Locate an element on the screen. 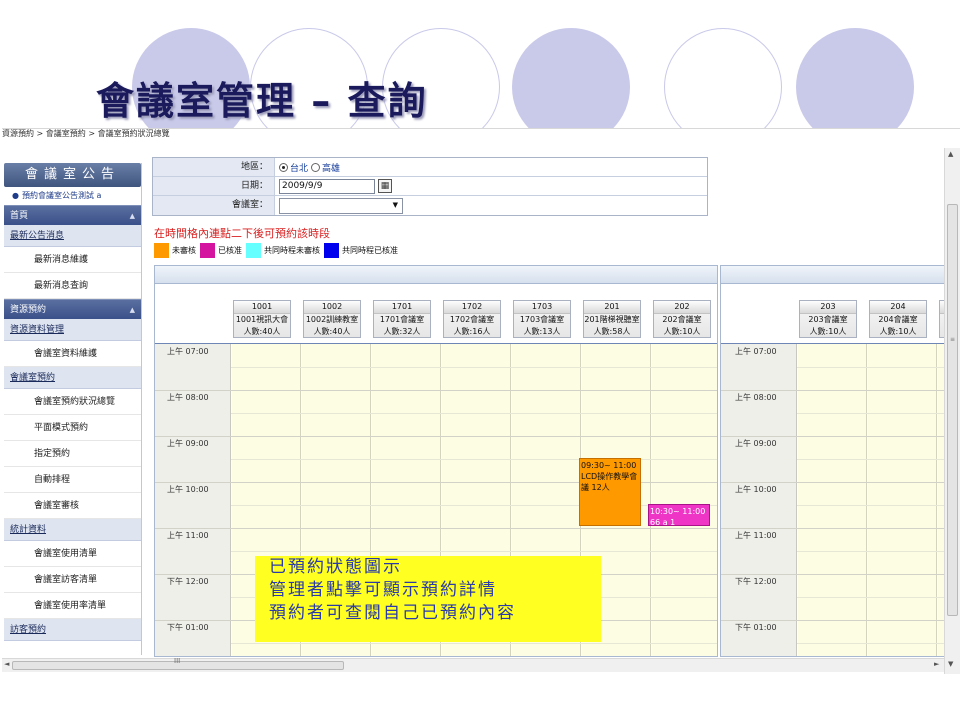  room-header-row: 203203會議室人數:10人 204204會議室人數:10人 2020人 is located at coordinates (840, 314).